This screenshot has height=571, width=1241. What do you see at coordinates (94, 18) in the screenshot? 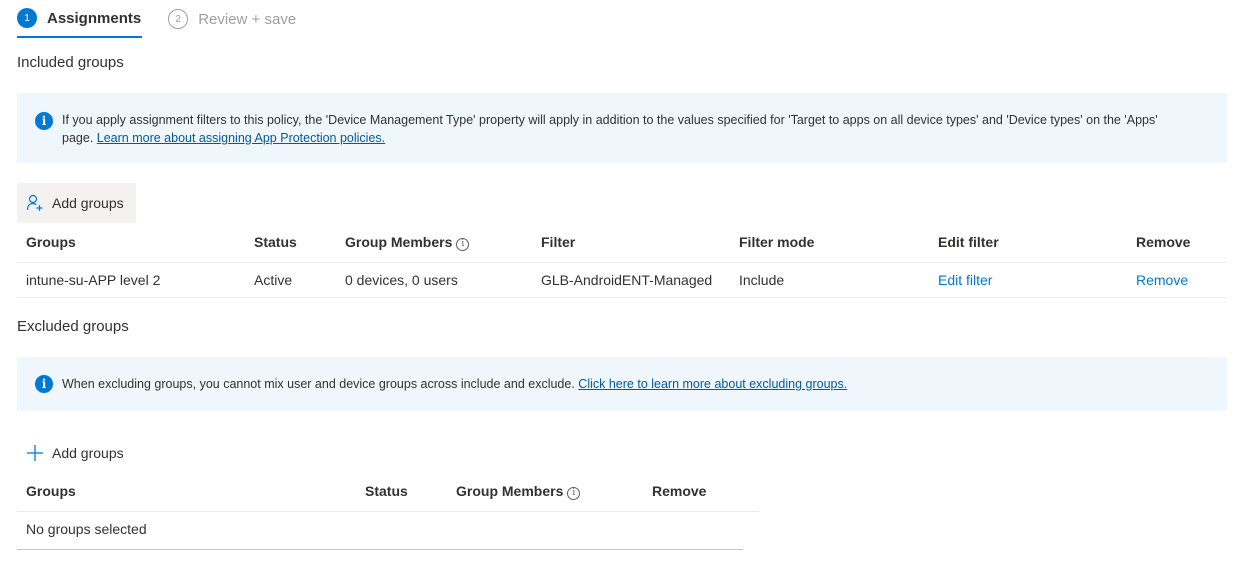
I see `step-label: Assignments` at bounding box center [94, 18].